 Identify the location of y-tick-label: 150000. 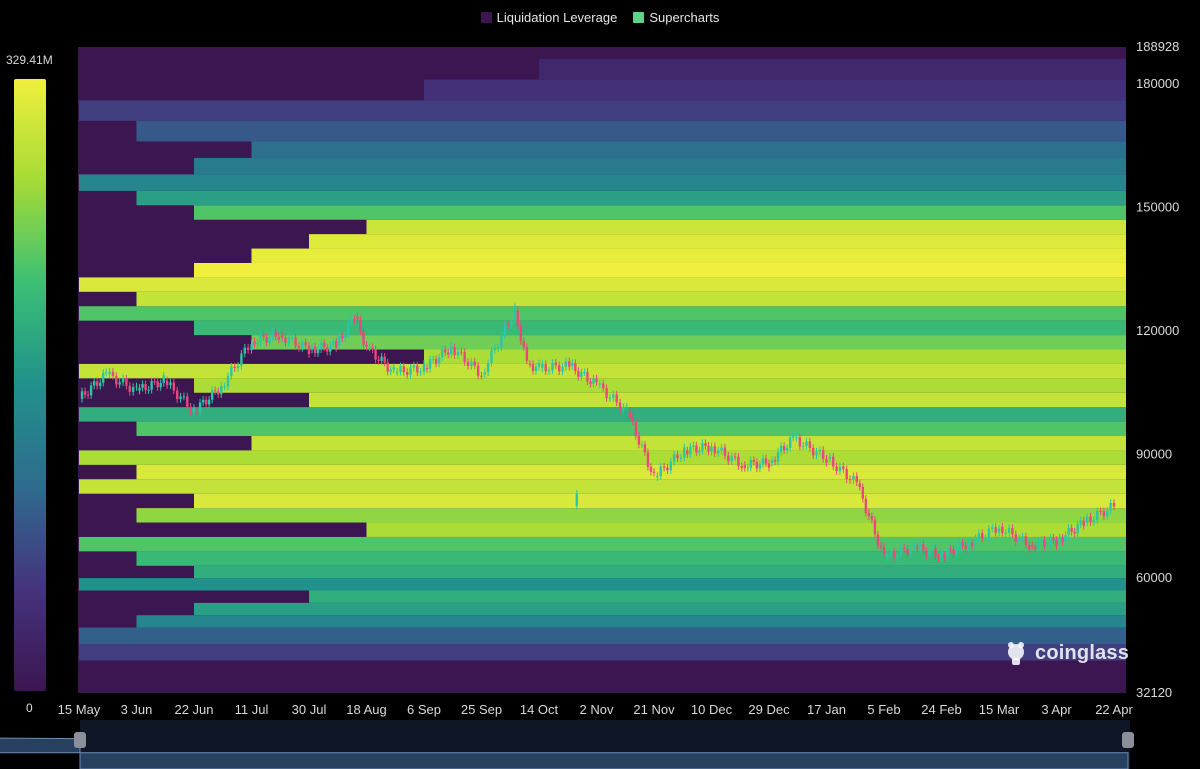
(1157, 206).